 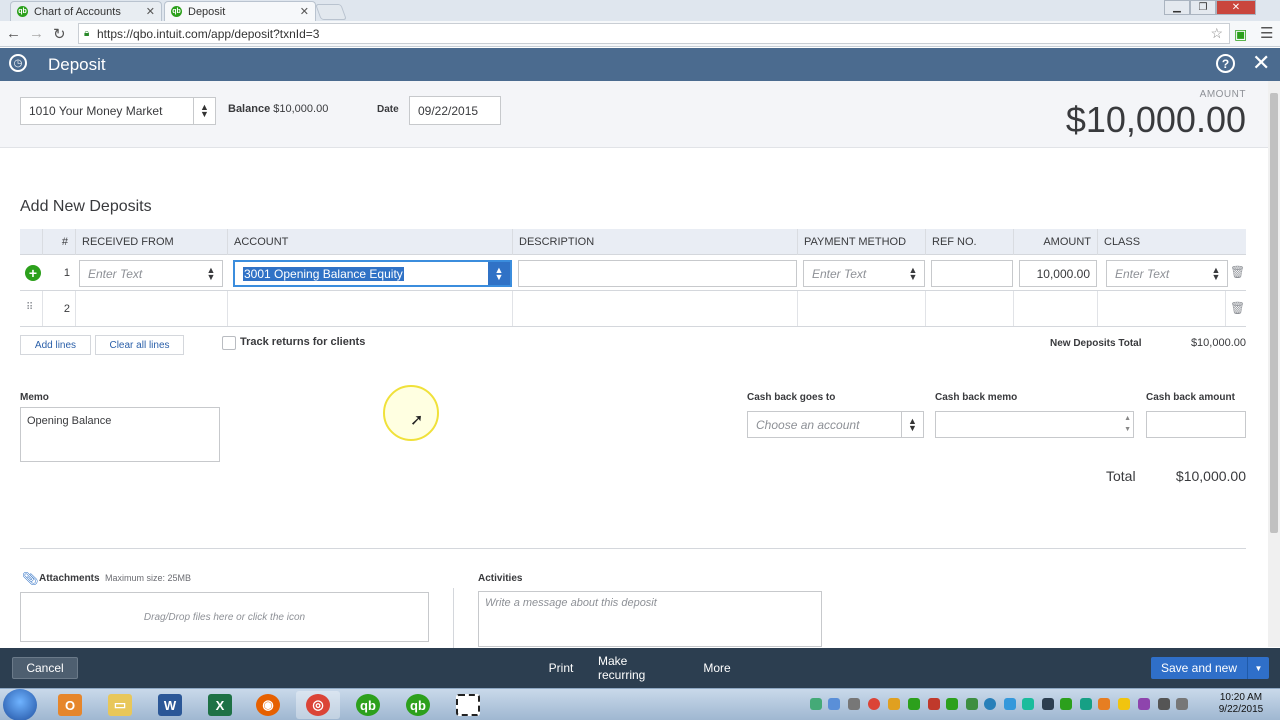 What do you see at coordinates (561, 668) in the screenshot?
I see `print-button: Print` at bounding box center [561, 668].